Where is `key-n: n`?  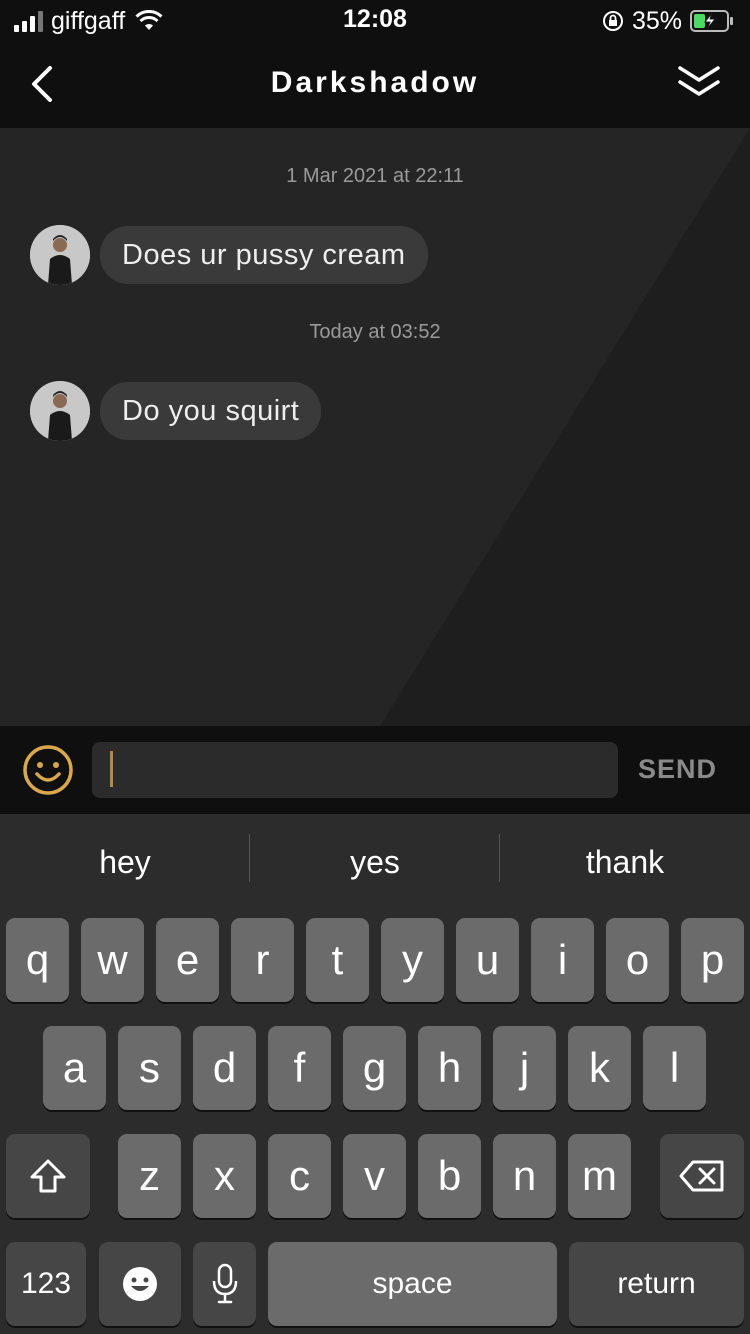
key-n: n is located at coordinates (524, 1176).